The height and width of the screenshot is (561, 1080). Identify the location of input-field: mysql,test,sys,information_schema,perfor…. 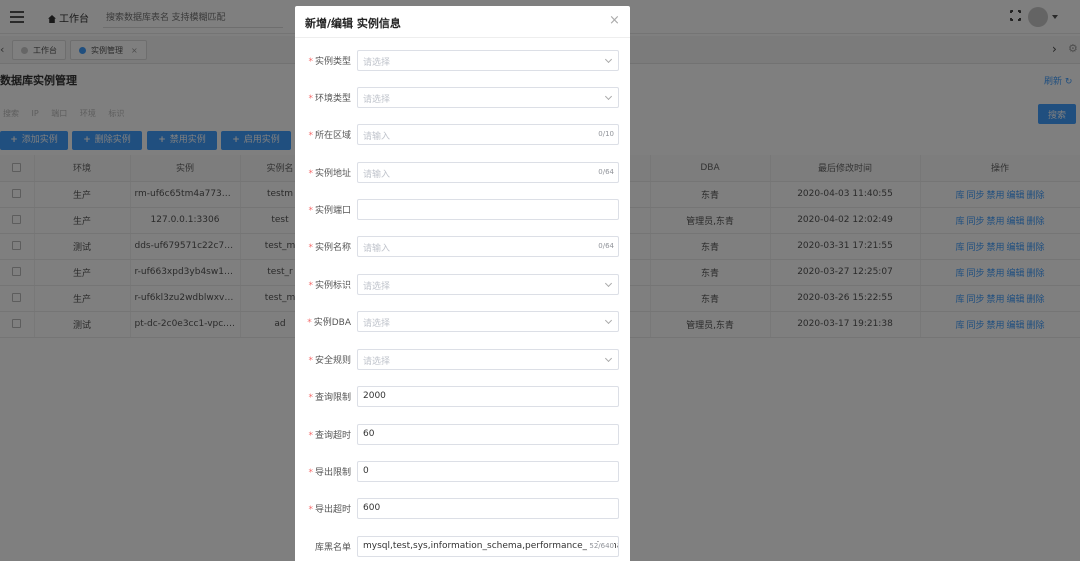
(488, 546).